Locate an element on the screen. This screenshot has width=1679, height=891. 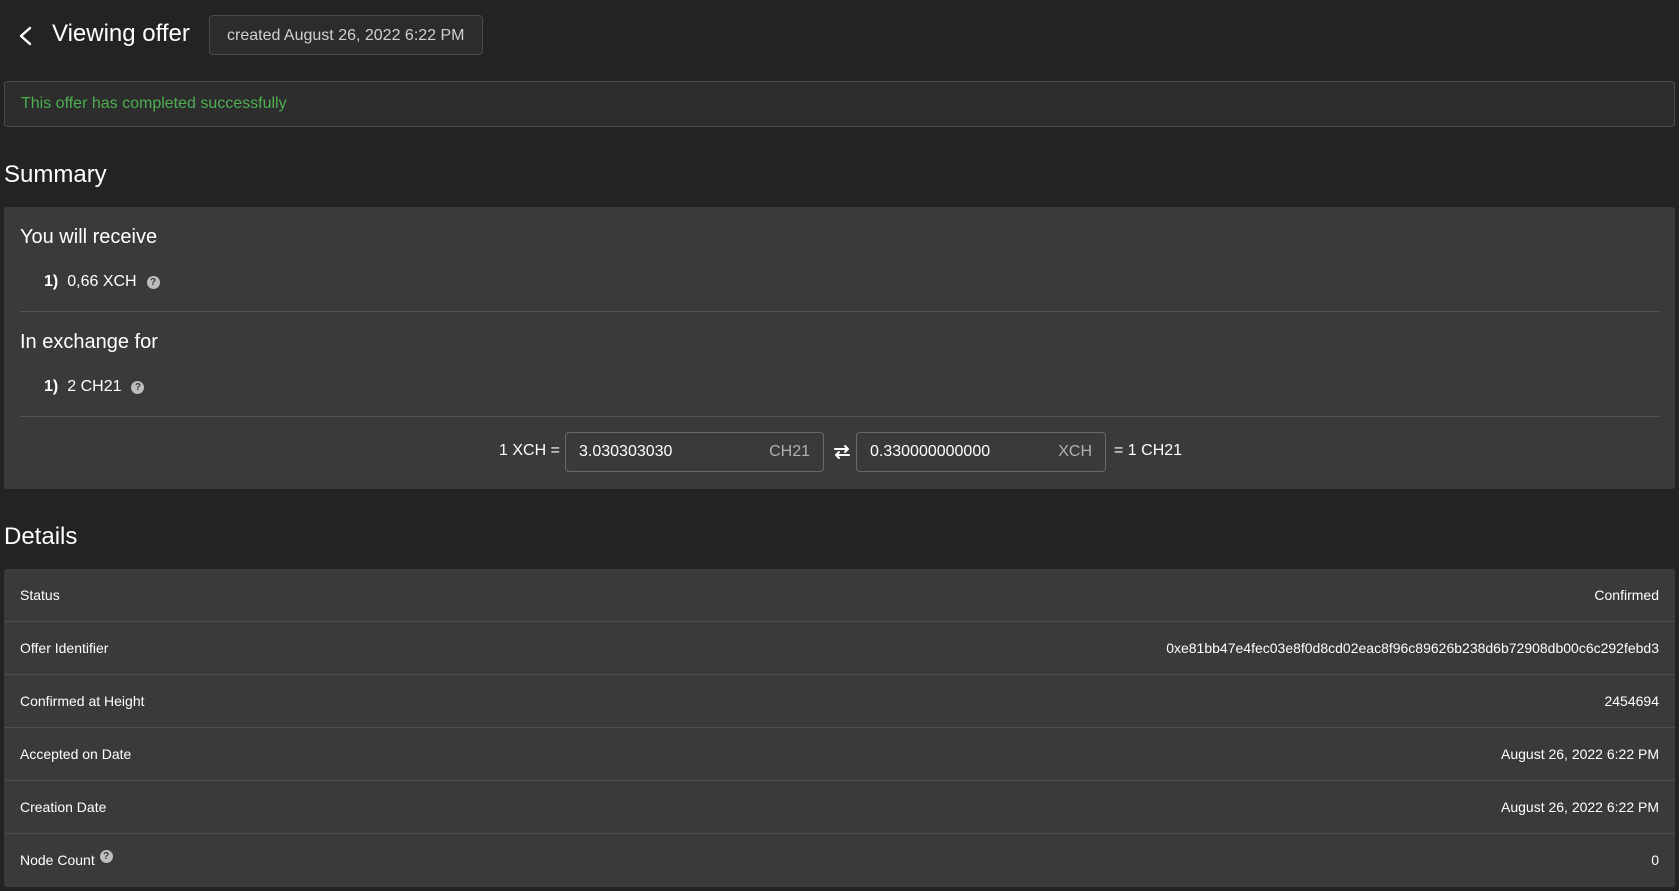
rate-input-xch-value: 0.330000000000 is located at coordinates (930, 451).